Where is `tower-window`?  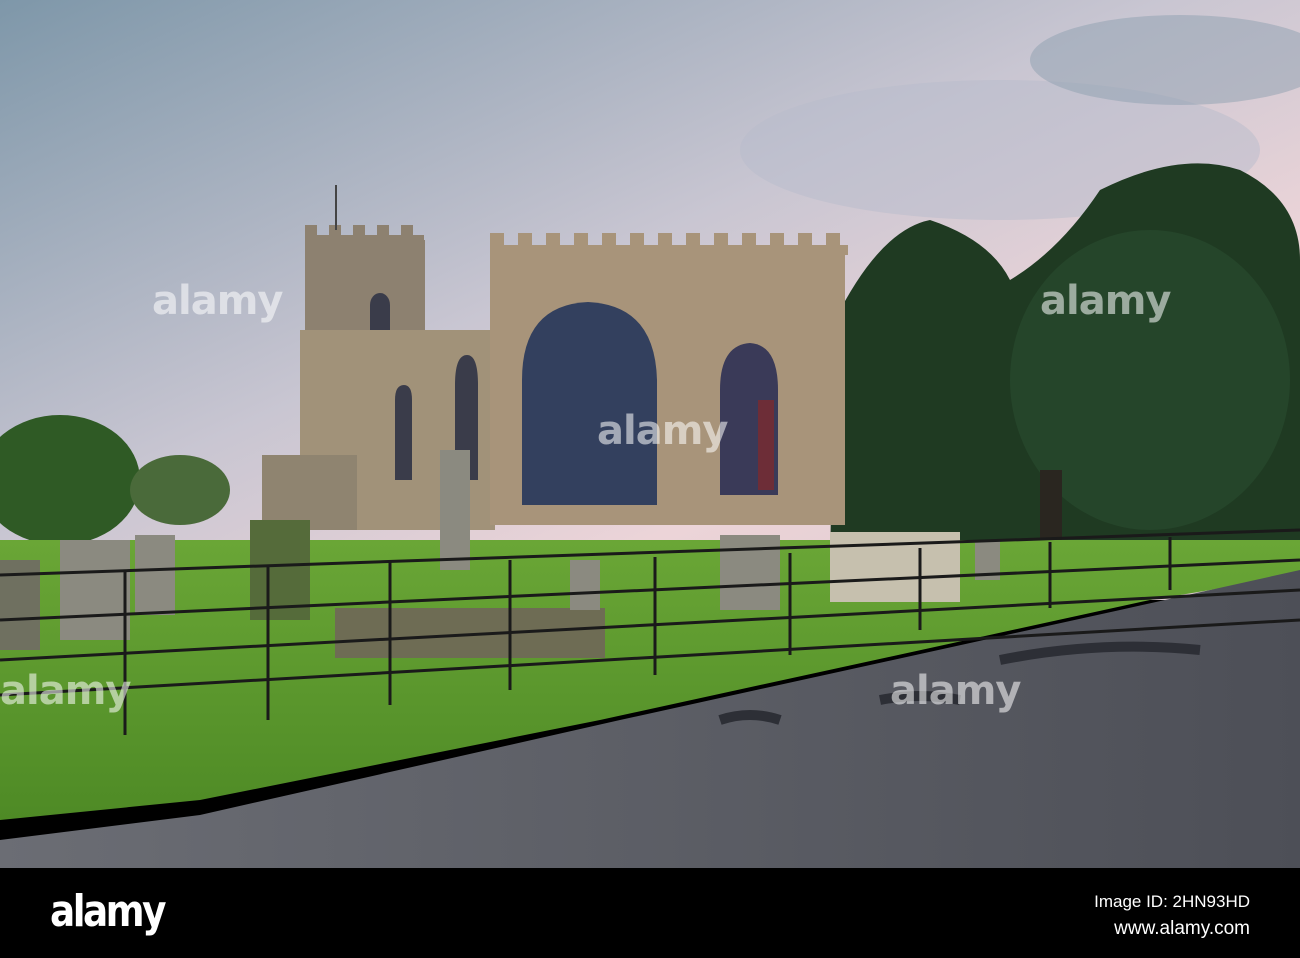
tower-window is located at coordinates (380, 314).